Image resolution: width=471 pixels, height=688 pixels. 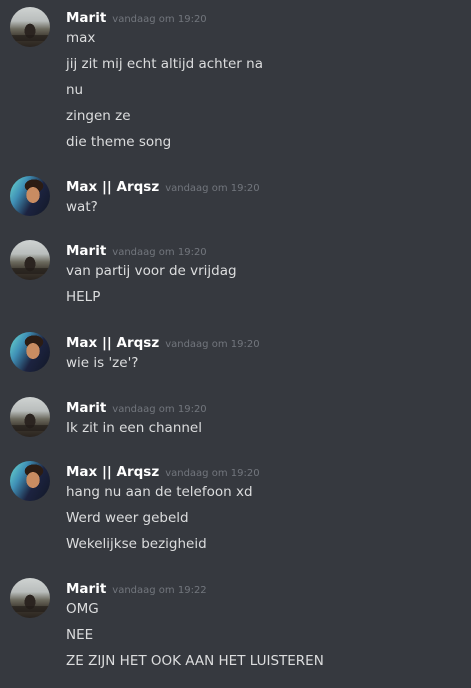 What do you see at coordinates (136, 544) in the screenshot?
I see `message-text: Wekelijkse bezigheid` at bounding box center [136, 544].